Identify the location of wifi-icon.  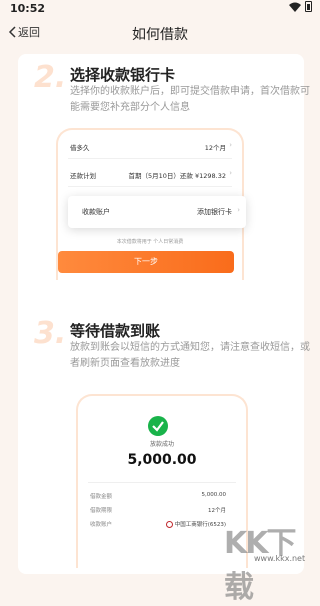
(295, 7).